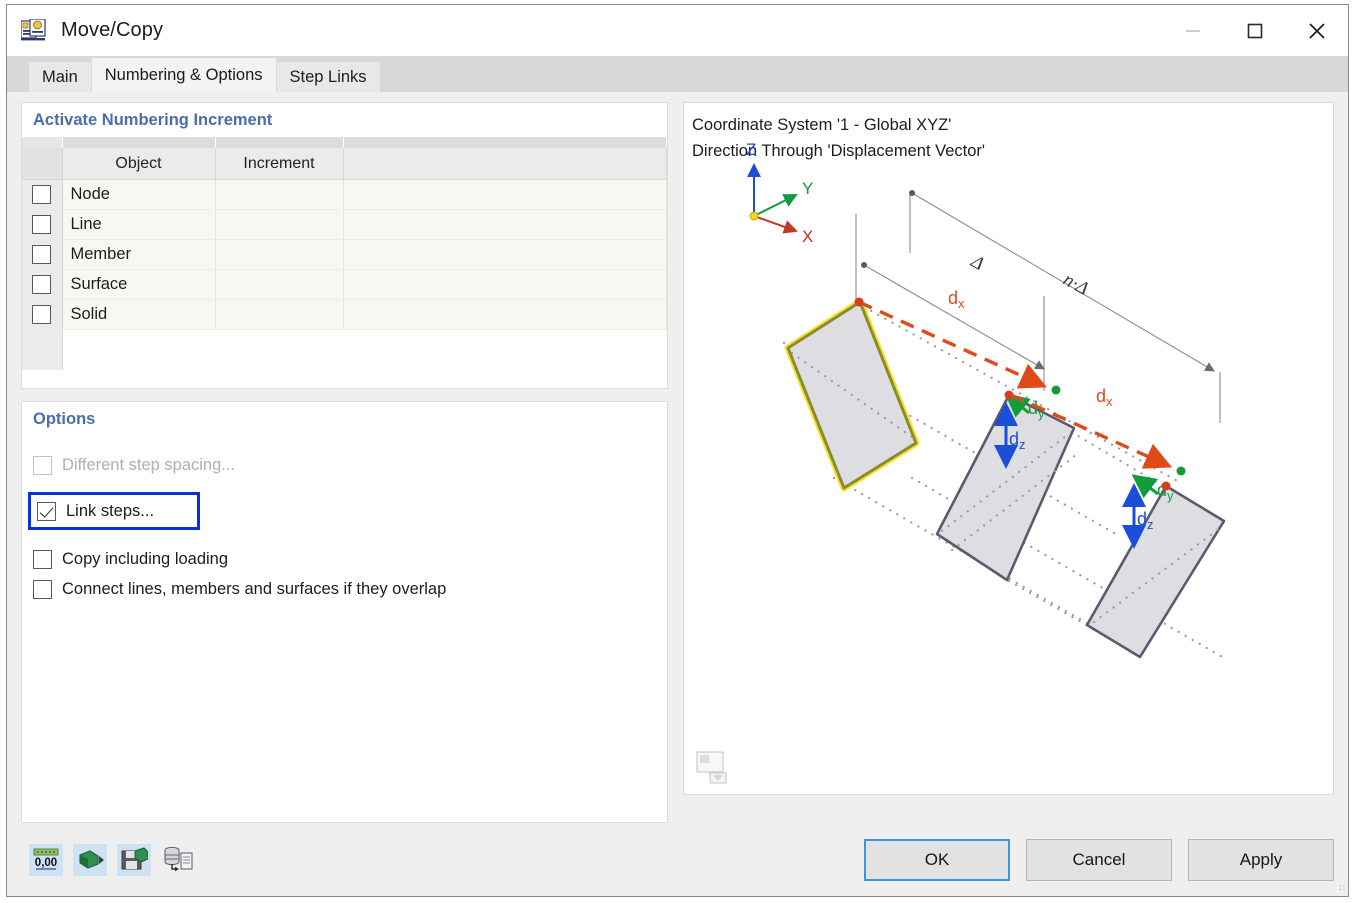  What do you see at coordinates (1193, 30) in the screenshot?
I see `minimize-button` at bounding box center [1193, 30].